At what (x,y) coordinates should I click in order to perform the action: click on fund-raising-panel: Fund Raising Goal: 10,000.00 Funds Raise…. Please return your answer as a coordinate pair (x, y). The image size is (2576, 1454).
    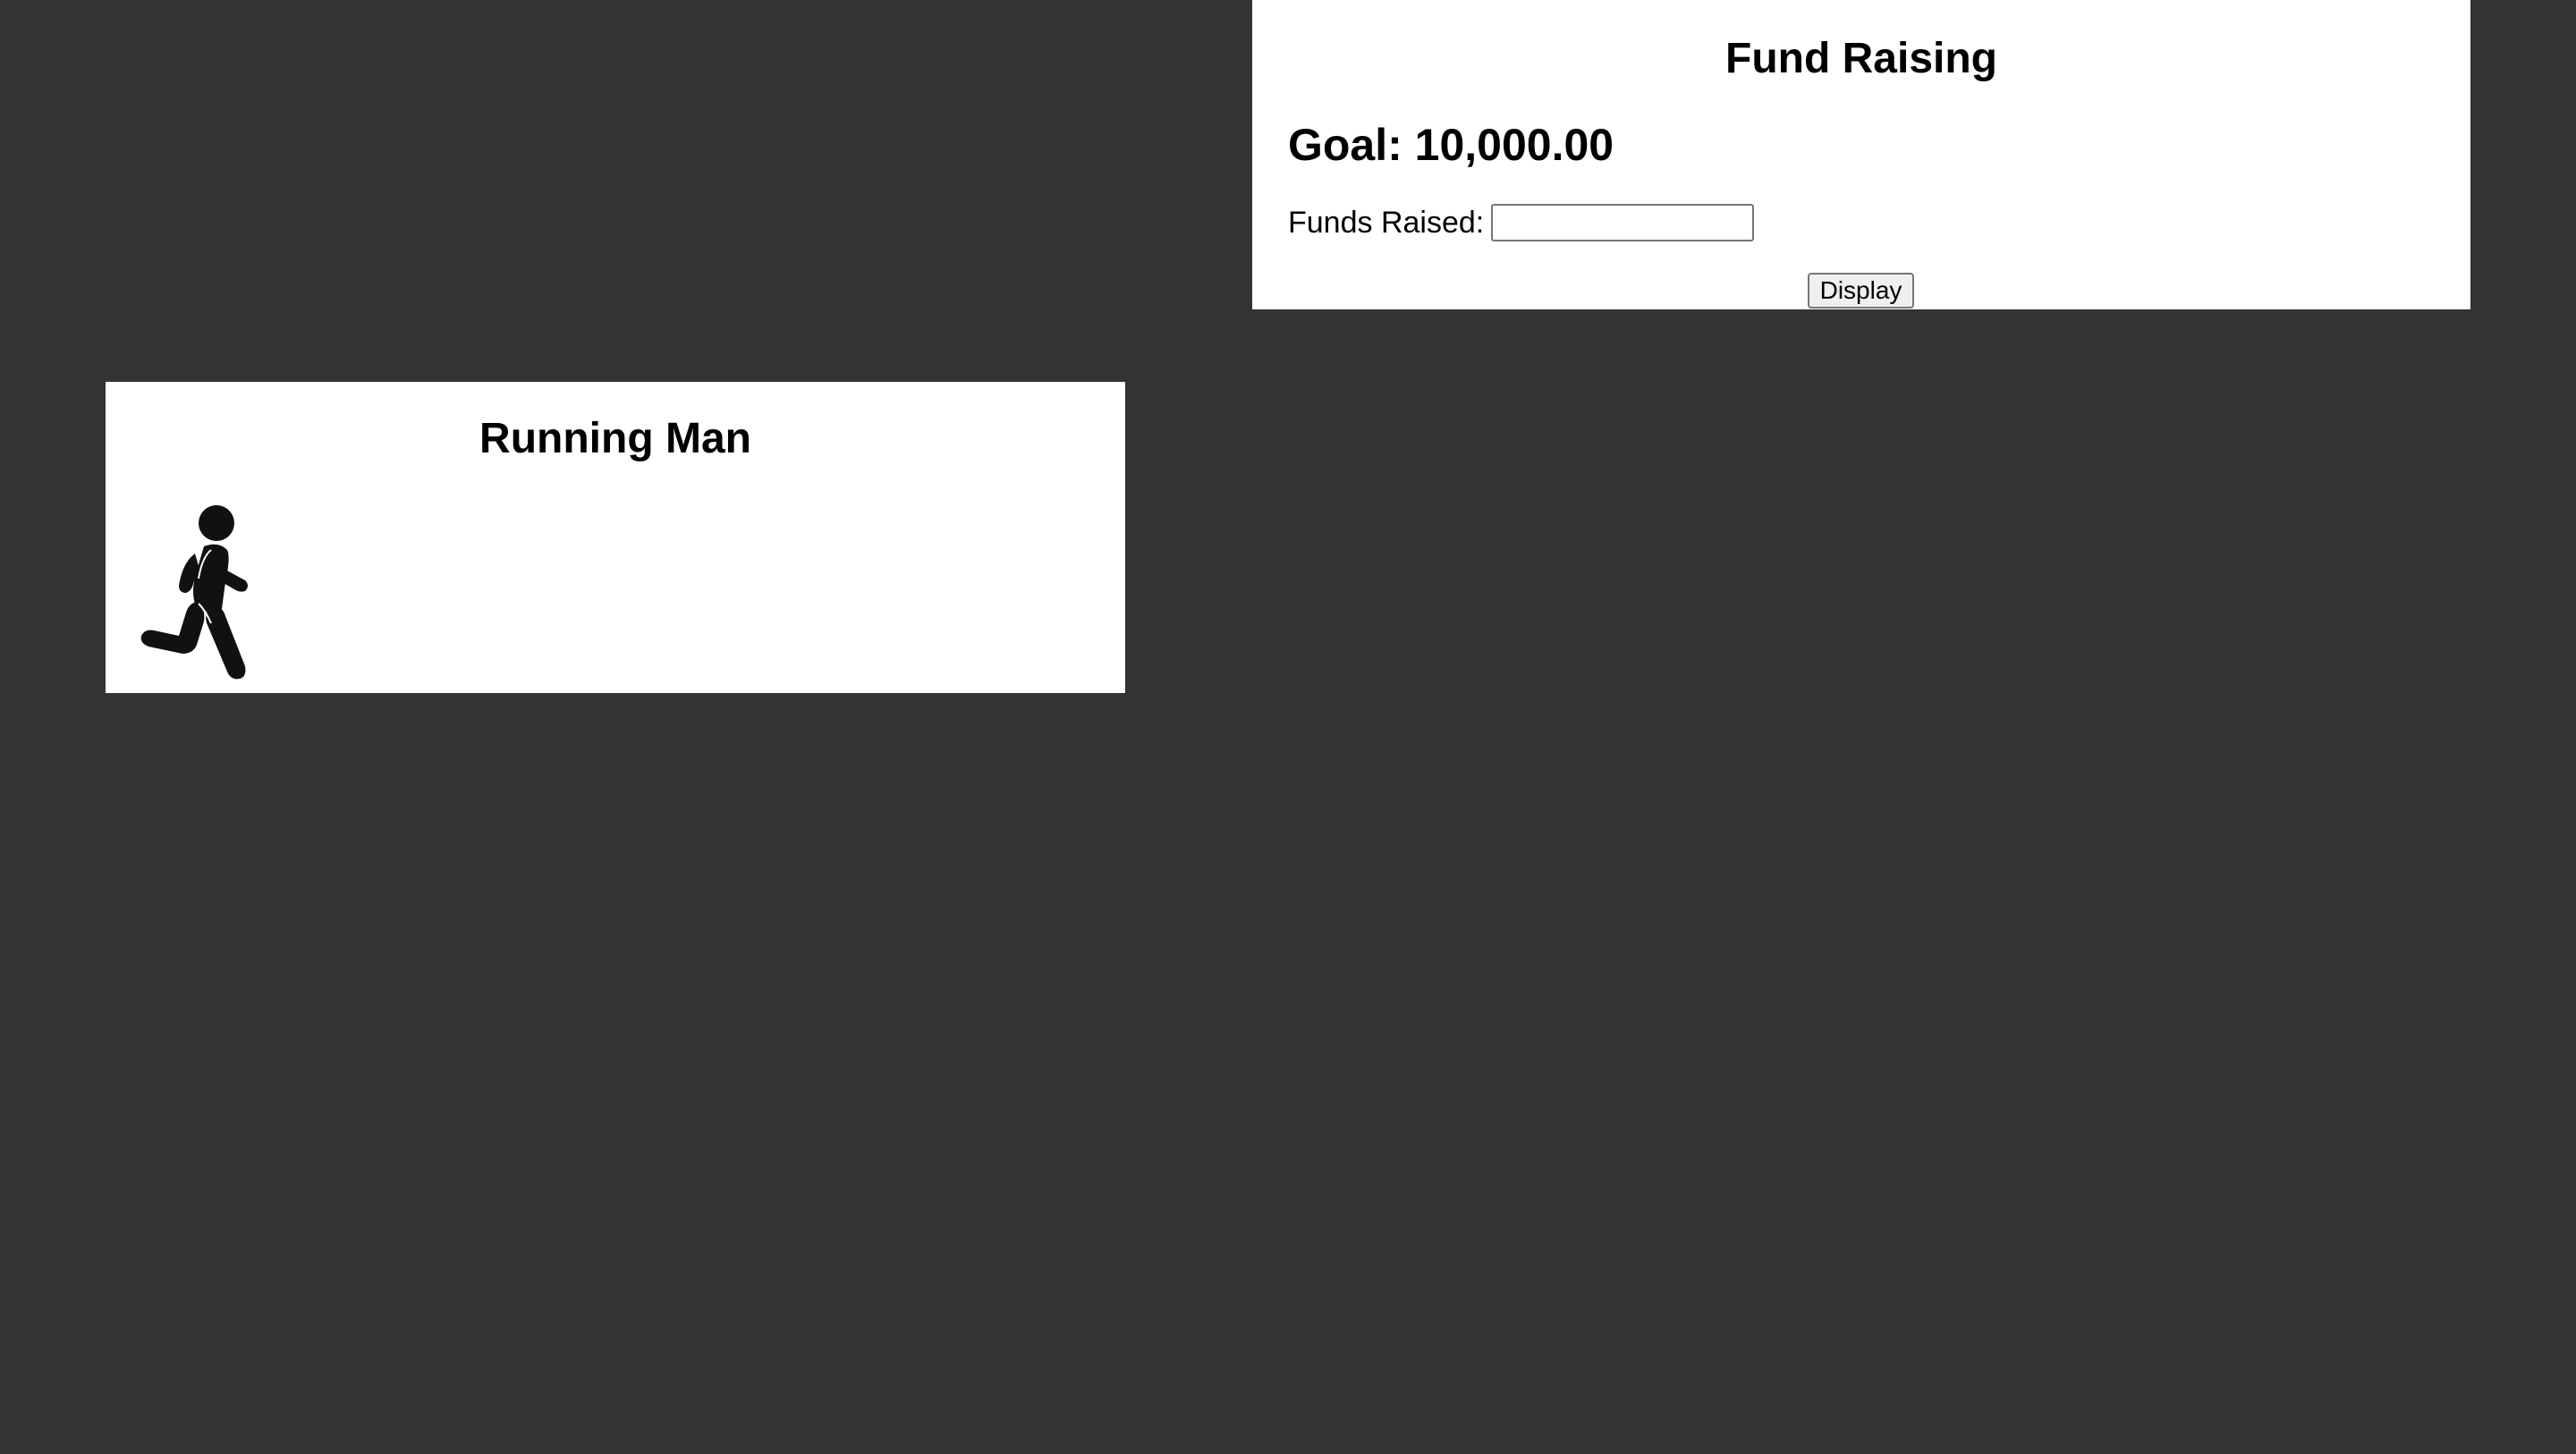
    Looking at the image, I should click on (1861, 155).